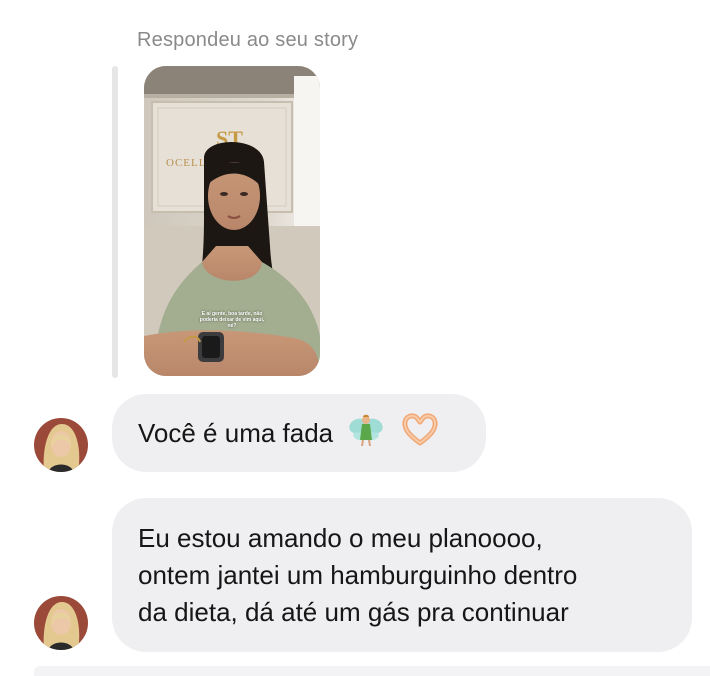  What do you see at coordinates (236, 432) in the screenshot?
I see `message-text: Você é uma fada` at bounding box center [236, 432].